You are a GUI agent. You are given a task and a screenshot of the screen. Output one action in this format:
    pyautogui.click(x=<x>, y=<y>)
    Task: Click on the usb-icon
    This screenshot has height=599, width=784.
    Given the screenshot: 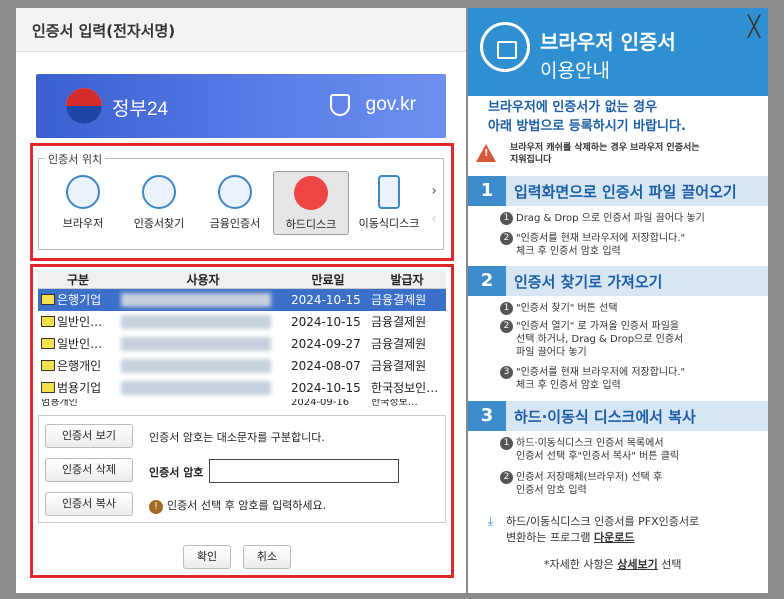 What is the action you would take?
    pyautogui.click(x=389, y=192)
    